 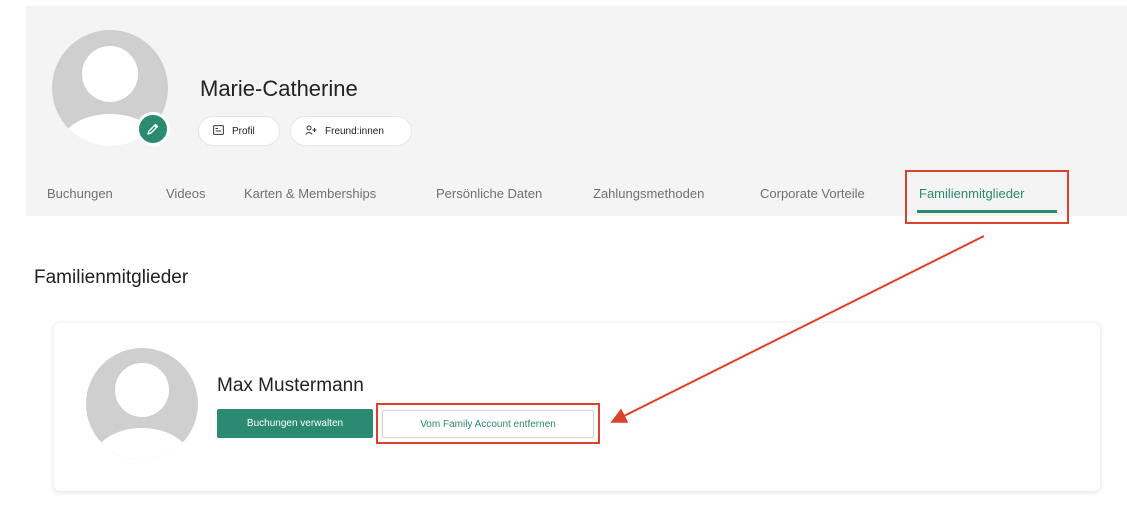 I want to click on member-avatar, so click(x=142, y=404).